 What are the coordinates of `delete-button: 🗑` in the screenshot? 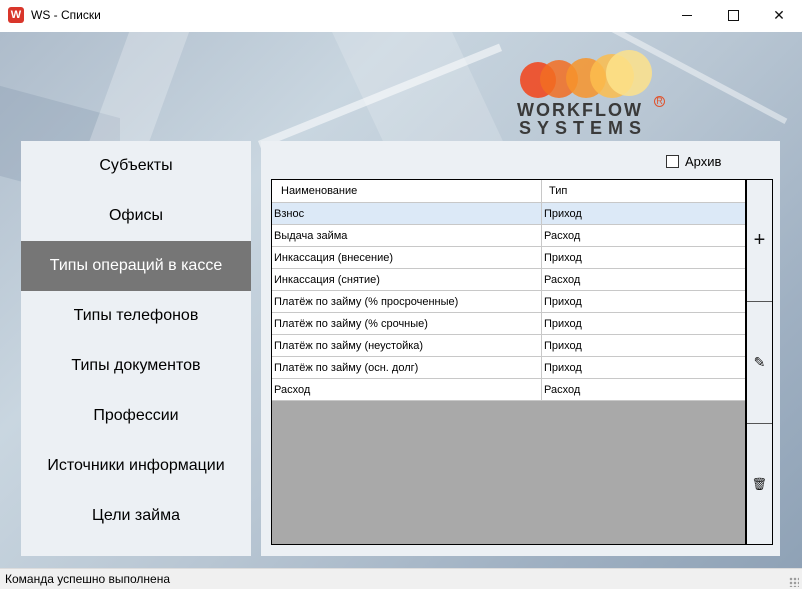 It's located at (759, 484).